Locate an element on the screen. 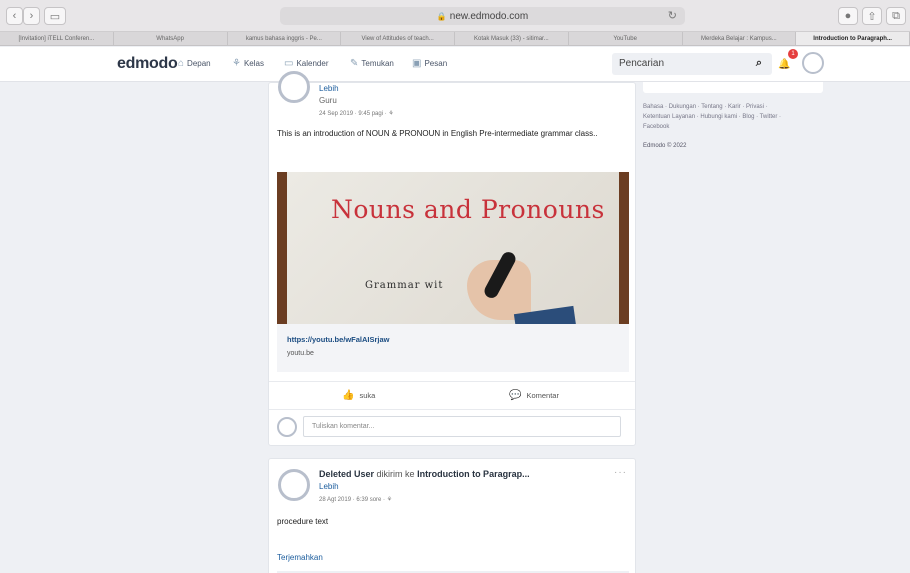  link-domain: youtu.be is located at coordinates (300, 353).